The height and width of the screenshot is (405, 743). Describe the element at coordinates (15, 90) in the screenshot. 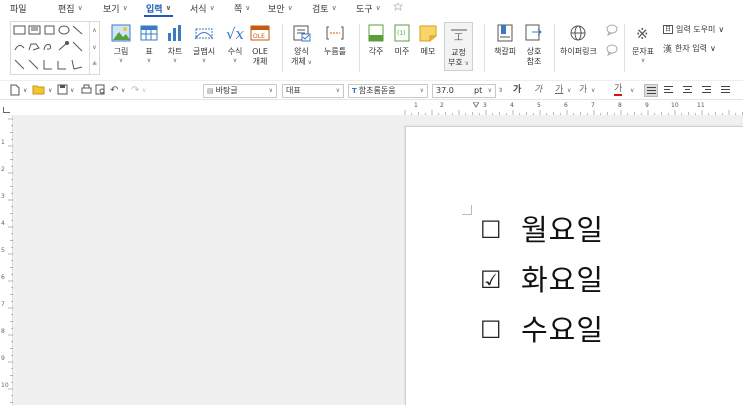

I see `new-document-icon` at that location.